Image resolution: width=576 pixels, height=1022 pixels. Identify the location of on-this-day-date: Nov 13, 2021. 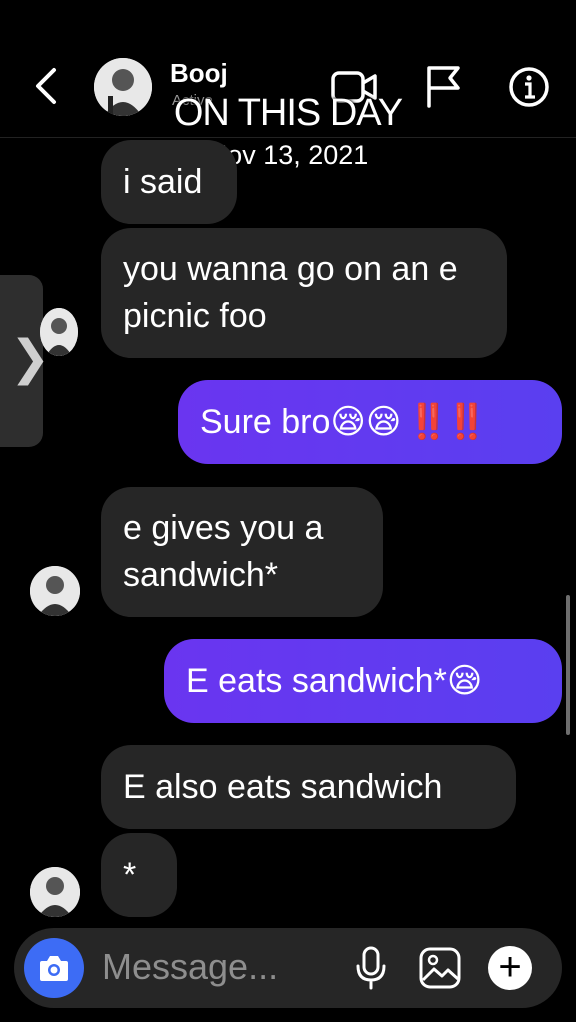
(288, 155).